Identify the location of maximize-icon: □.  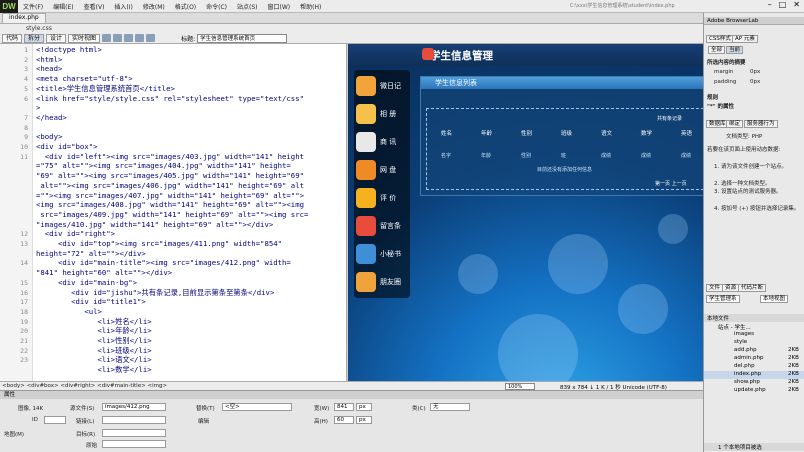
(783, 4).